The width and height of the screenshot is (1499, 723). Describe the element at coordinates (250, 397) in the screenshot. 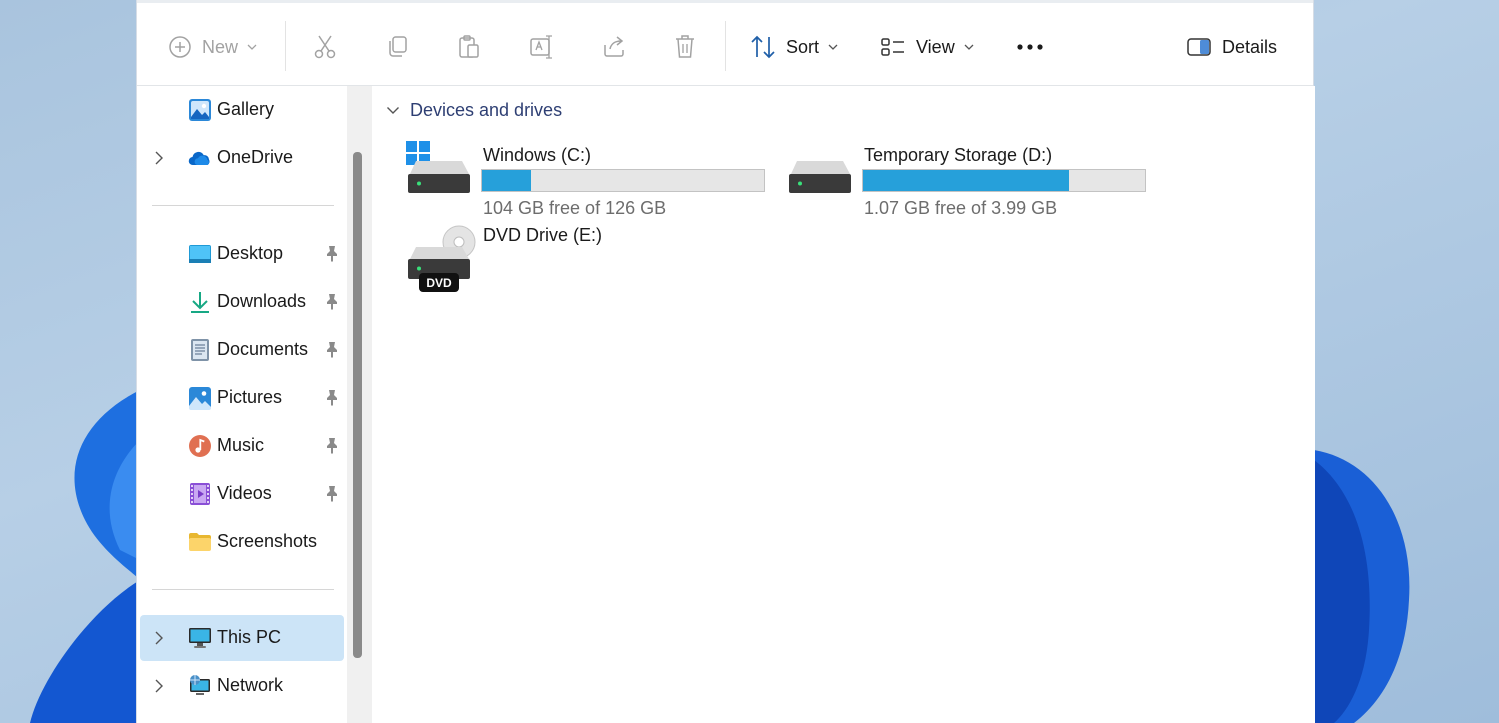

I see `nav-item-label: Pictures` at that location.